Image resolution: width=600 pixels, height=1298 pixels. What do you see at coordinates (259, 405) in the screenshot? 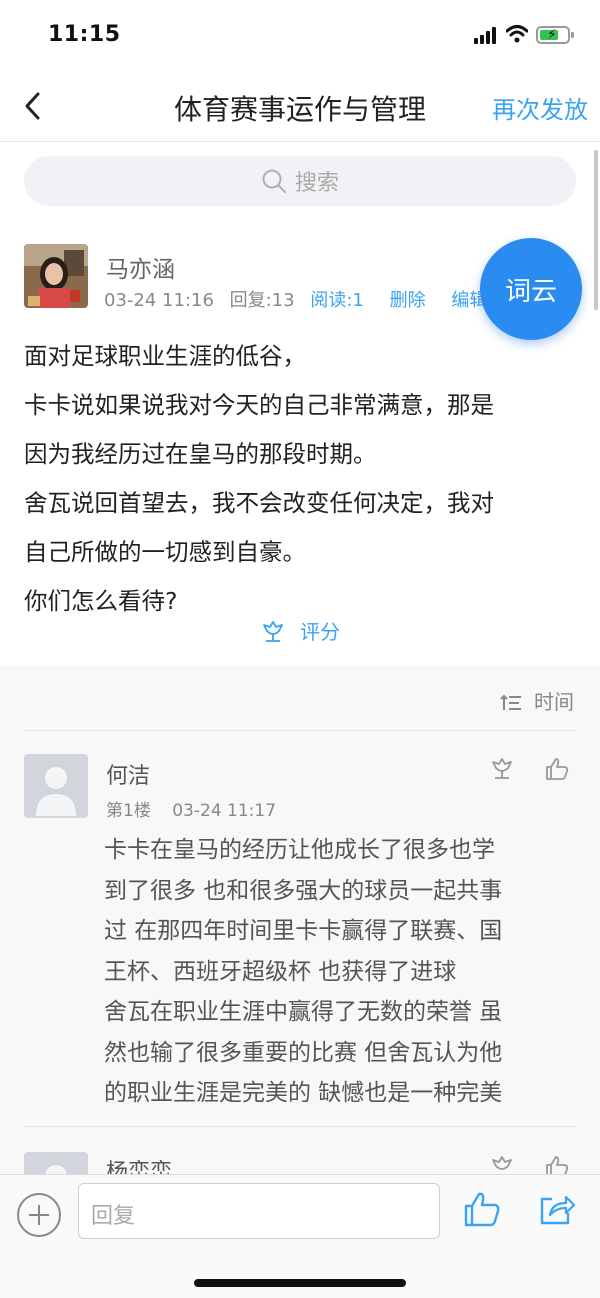
I see `post-line: 卡卡说如果说我对今天的自己非常满意，那是` at bounding box center [259, 405].